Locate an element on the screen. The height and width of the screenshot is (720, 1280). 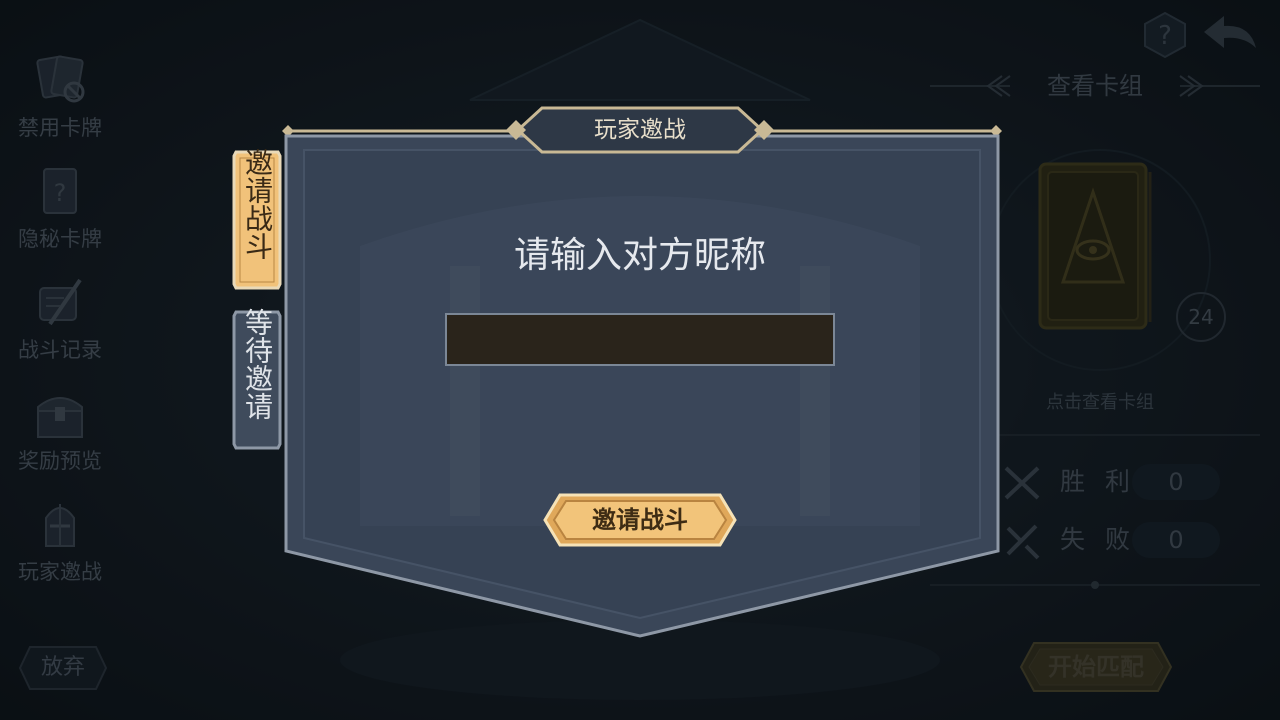
invite-battle-button: 邀请战斗 is located at coordinates (640, 520).